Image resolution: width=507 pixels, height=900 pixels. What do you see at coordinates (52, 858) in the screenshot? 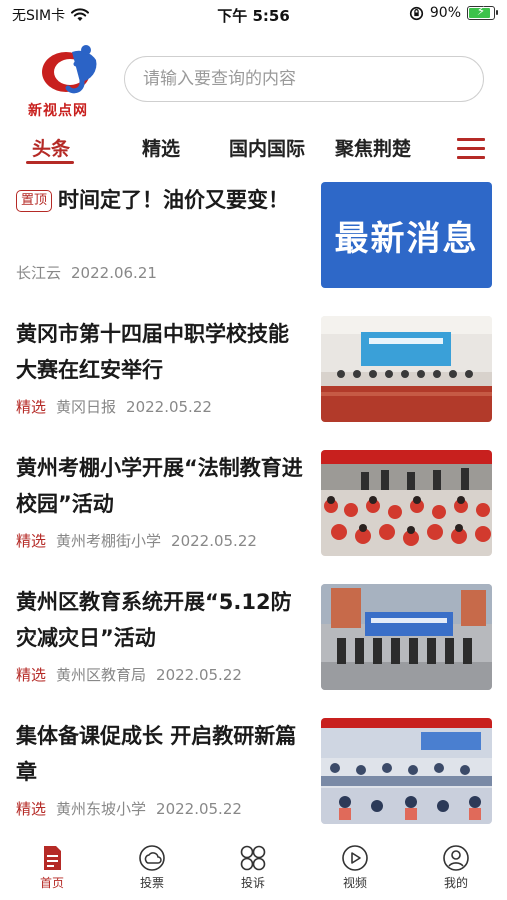
I see `home-icon` at bounding box center [52, 858].